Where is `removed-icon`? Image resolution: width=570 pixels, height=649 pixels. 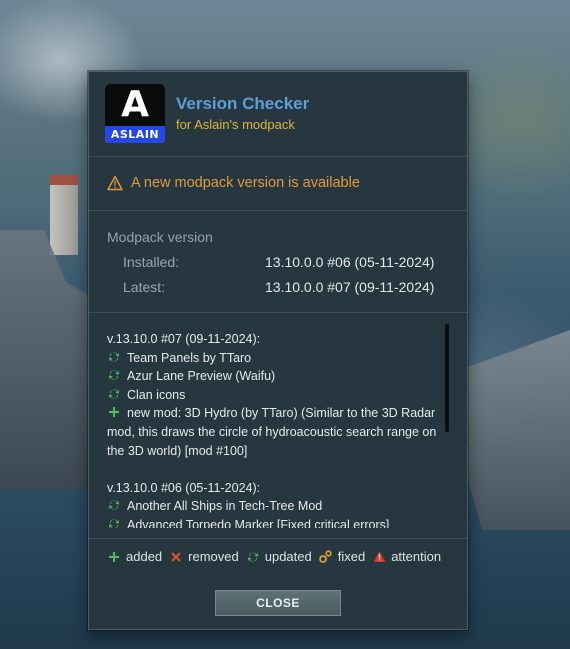
removed-icon is located at coordinates (176, 557).